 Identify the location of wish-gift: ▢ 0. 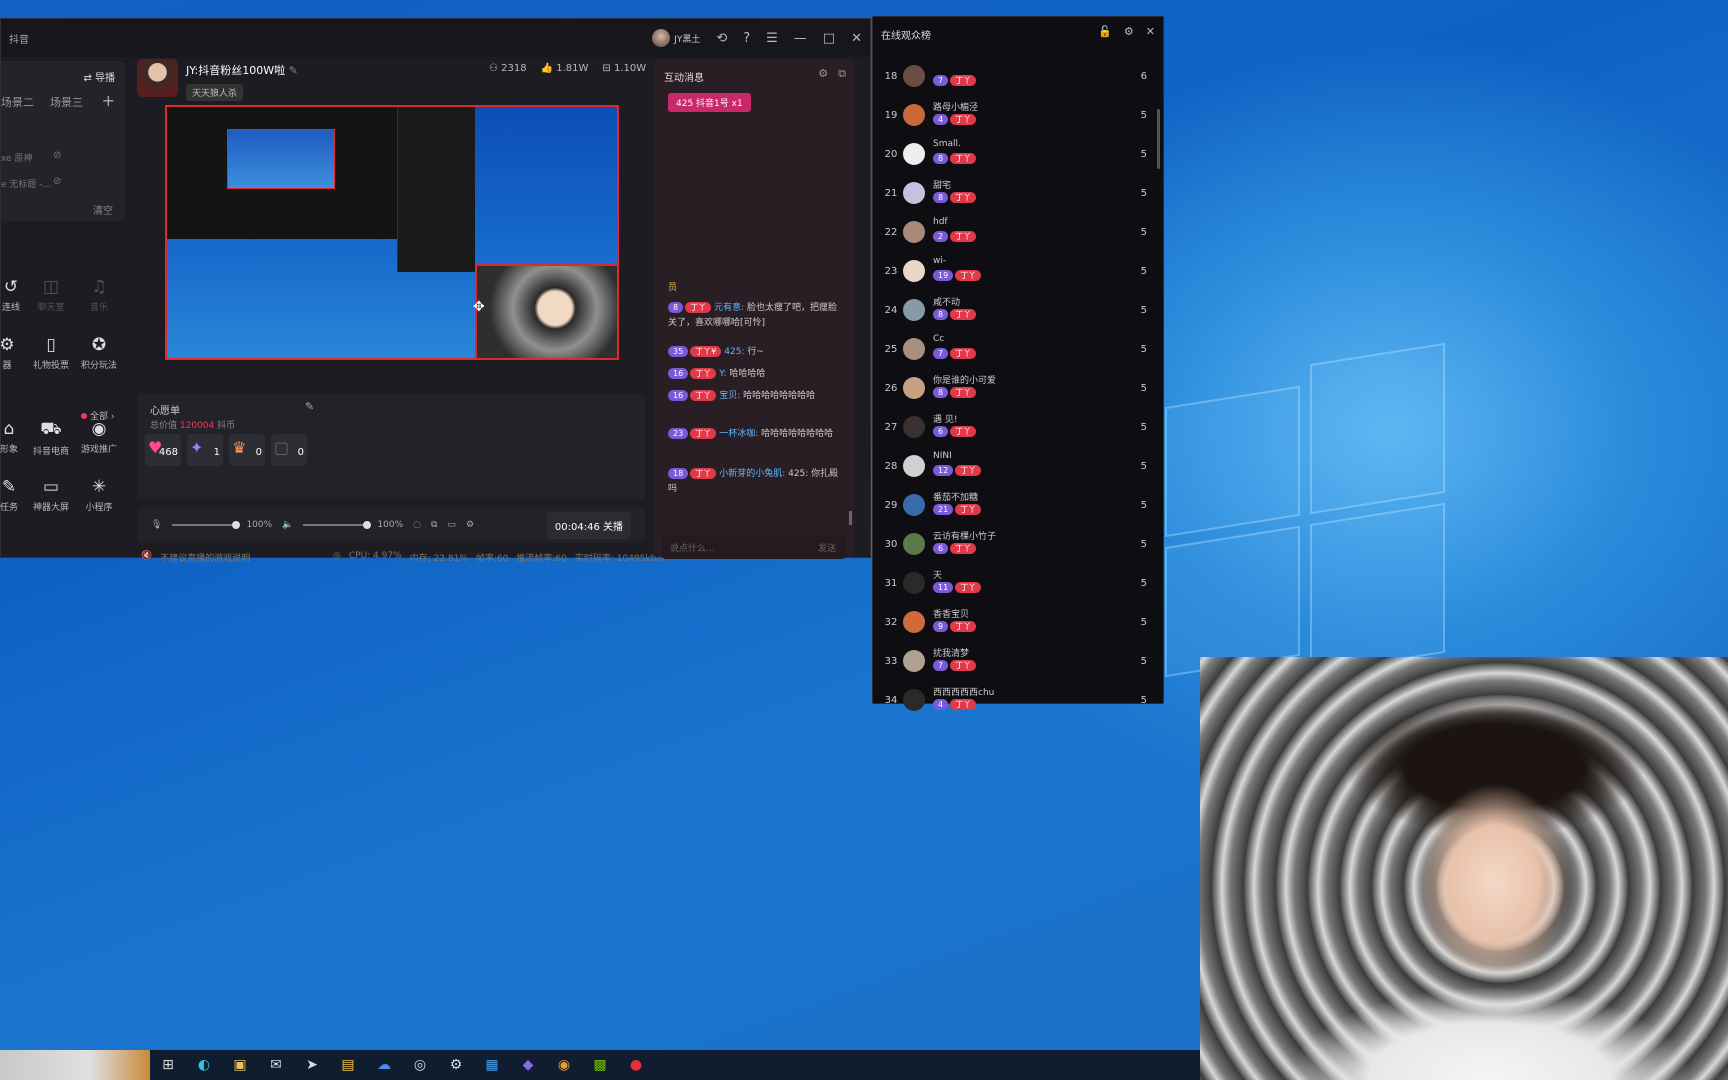
(289, 450).